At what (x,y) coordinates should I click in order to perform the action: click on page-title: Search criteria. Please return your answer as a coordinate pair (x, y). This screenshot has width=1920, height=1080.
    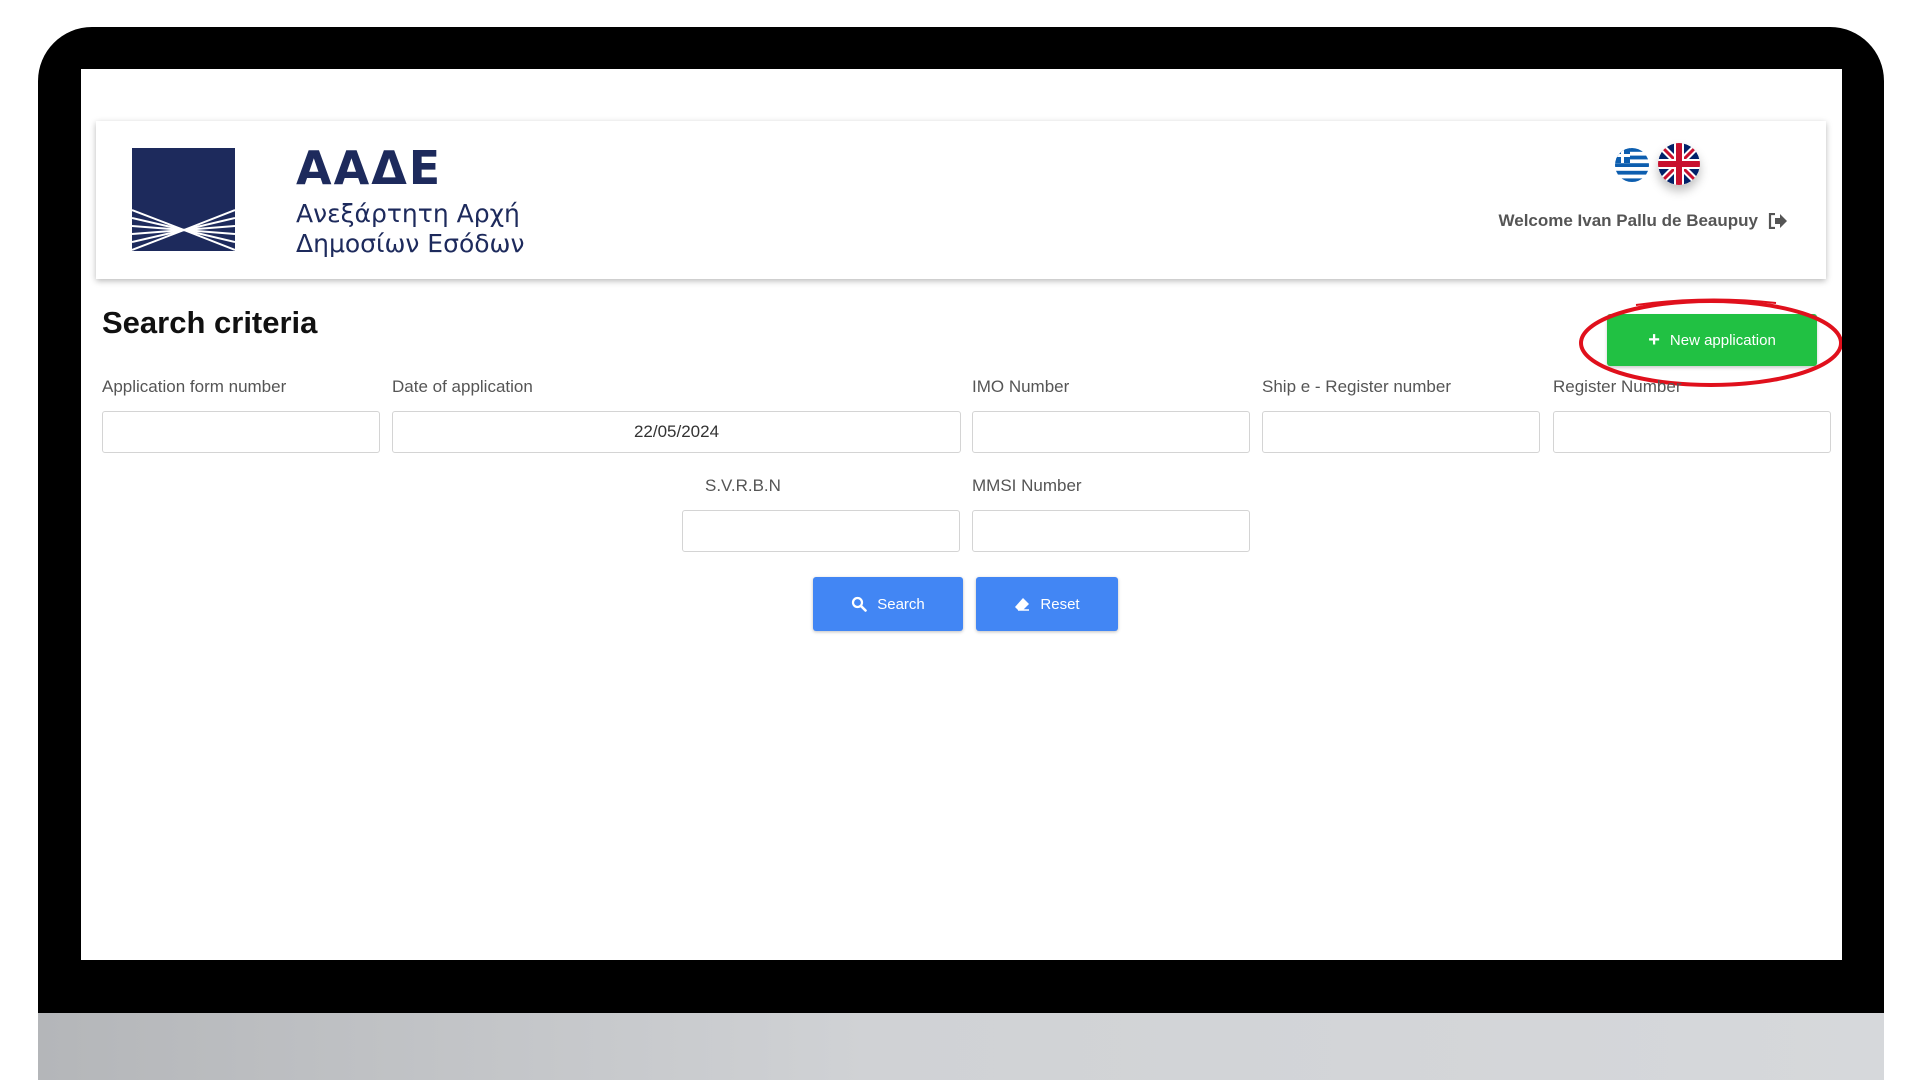
    Looking at the image, I should click on (210, 322).